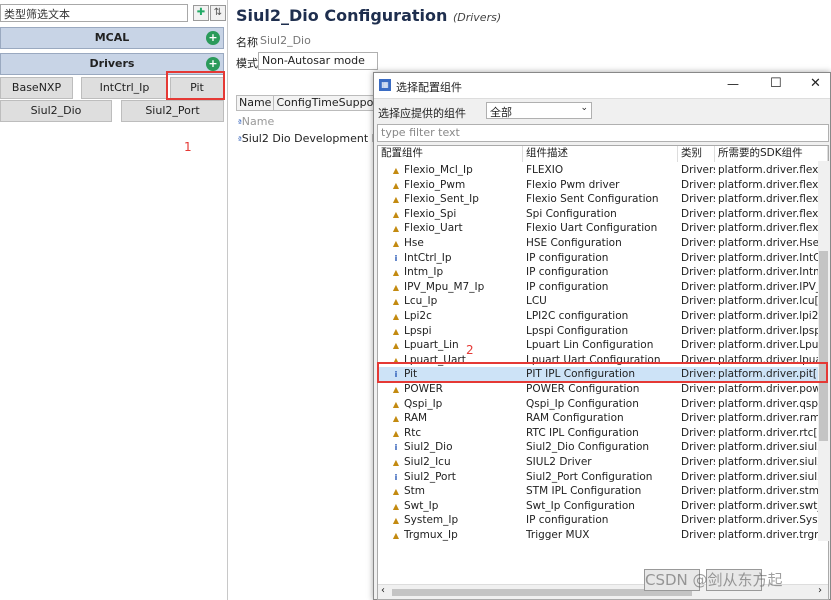  What do you see at coordinates (577, 330) in the screenshot?
I see `cell-desc: Lpspi Configuration` at bounding box center [577, 330].